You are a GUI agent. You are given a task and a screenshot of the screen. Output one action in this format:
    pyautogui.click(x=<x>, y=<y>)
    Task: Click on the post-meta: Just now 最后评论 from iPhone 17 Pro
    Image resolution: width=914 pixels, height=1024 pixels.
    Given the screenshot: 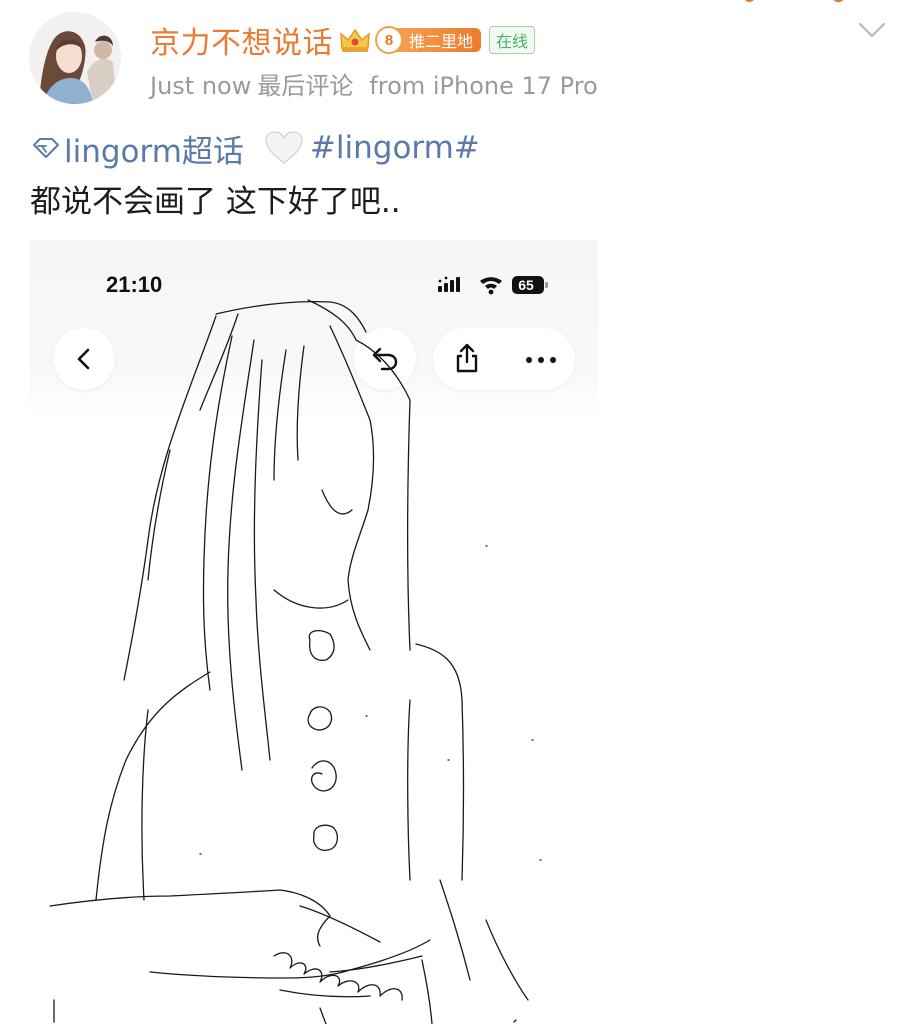 What is the action you would take?
    pyautogui.click(x=377, y=83)
    